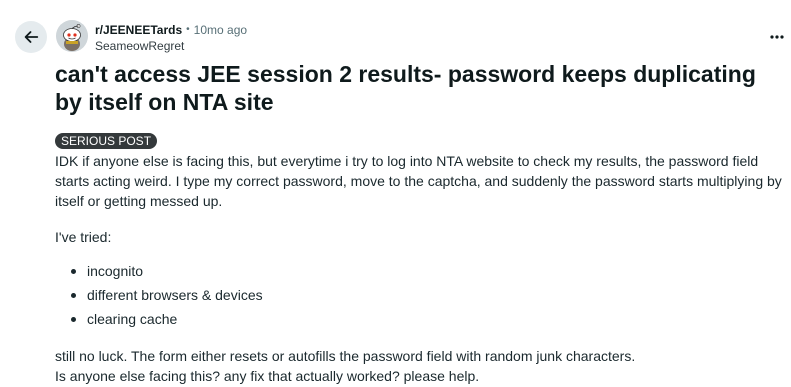 Image resolution: width=791 pixels, height=387 pixels. I want to click on subreddit-avatar, so click(72, 36).